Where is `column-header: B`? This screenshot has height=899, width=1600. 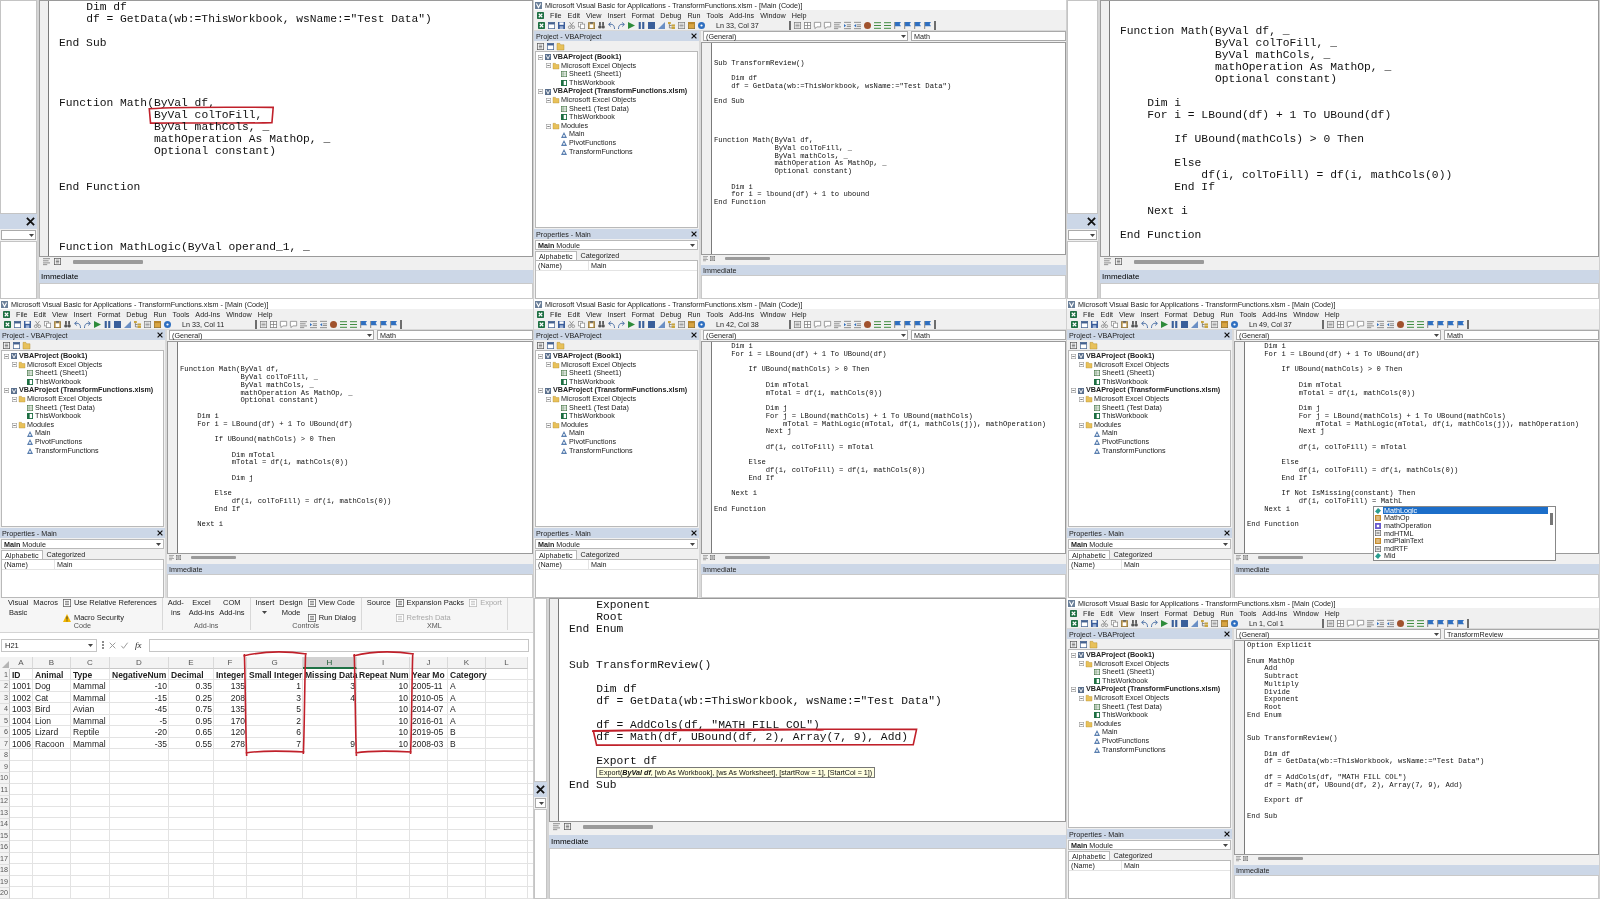 column-header: B is located at coordinates (52, 663).